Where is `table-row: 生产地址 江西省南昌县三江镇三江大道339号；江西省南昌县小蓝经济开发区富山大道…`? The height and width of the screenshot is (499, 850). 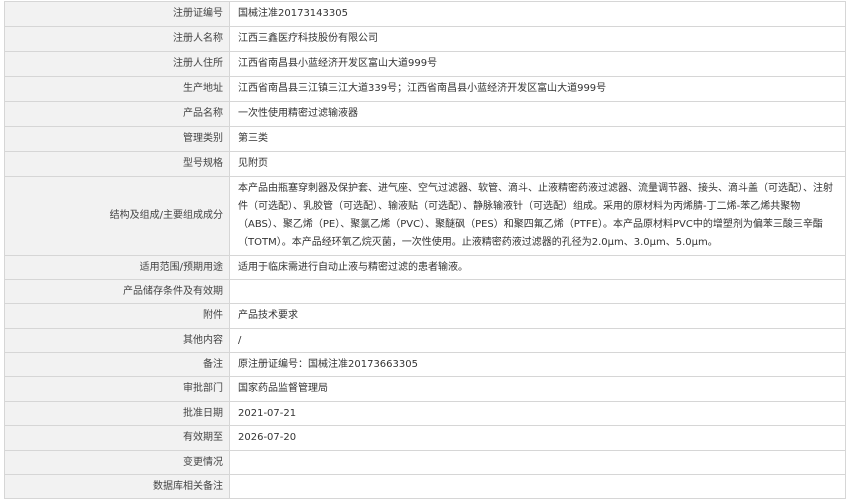 table-row: 生产地址 江西省南昌县三江镇三江大道339号；江西省南昌县小蓝经济开发区富山大道… is located at coordinates (425, 89).